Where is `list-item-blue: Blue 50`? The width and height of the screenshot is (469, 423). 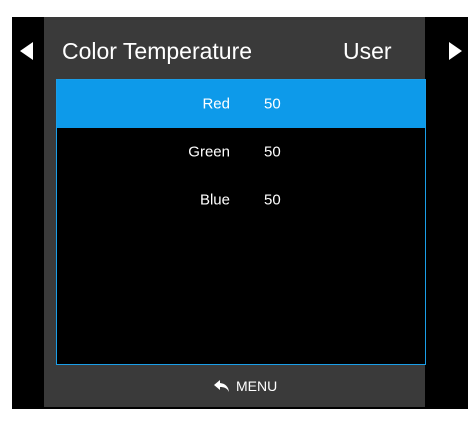 list-item-blue: Blue 50 is located at coordinates (241, 200).